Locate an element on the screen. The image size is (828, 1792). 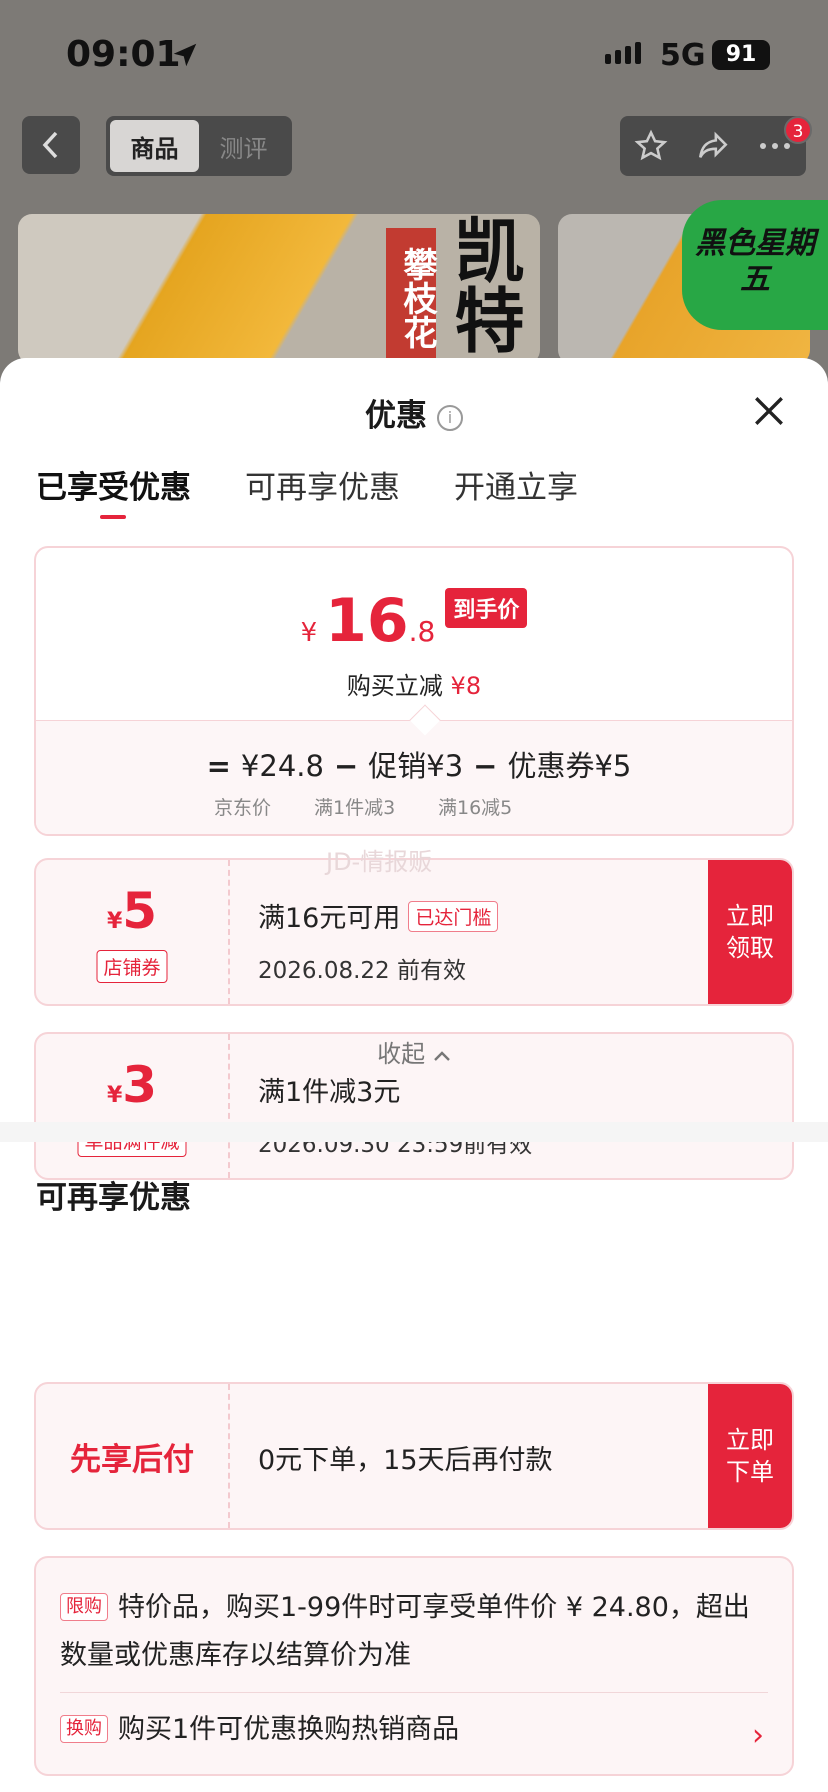
sheet-title: 优惠 i is located at coordinates (414, 412).